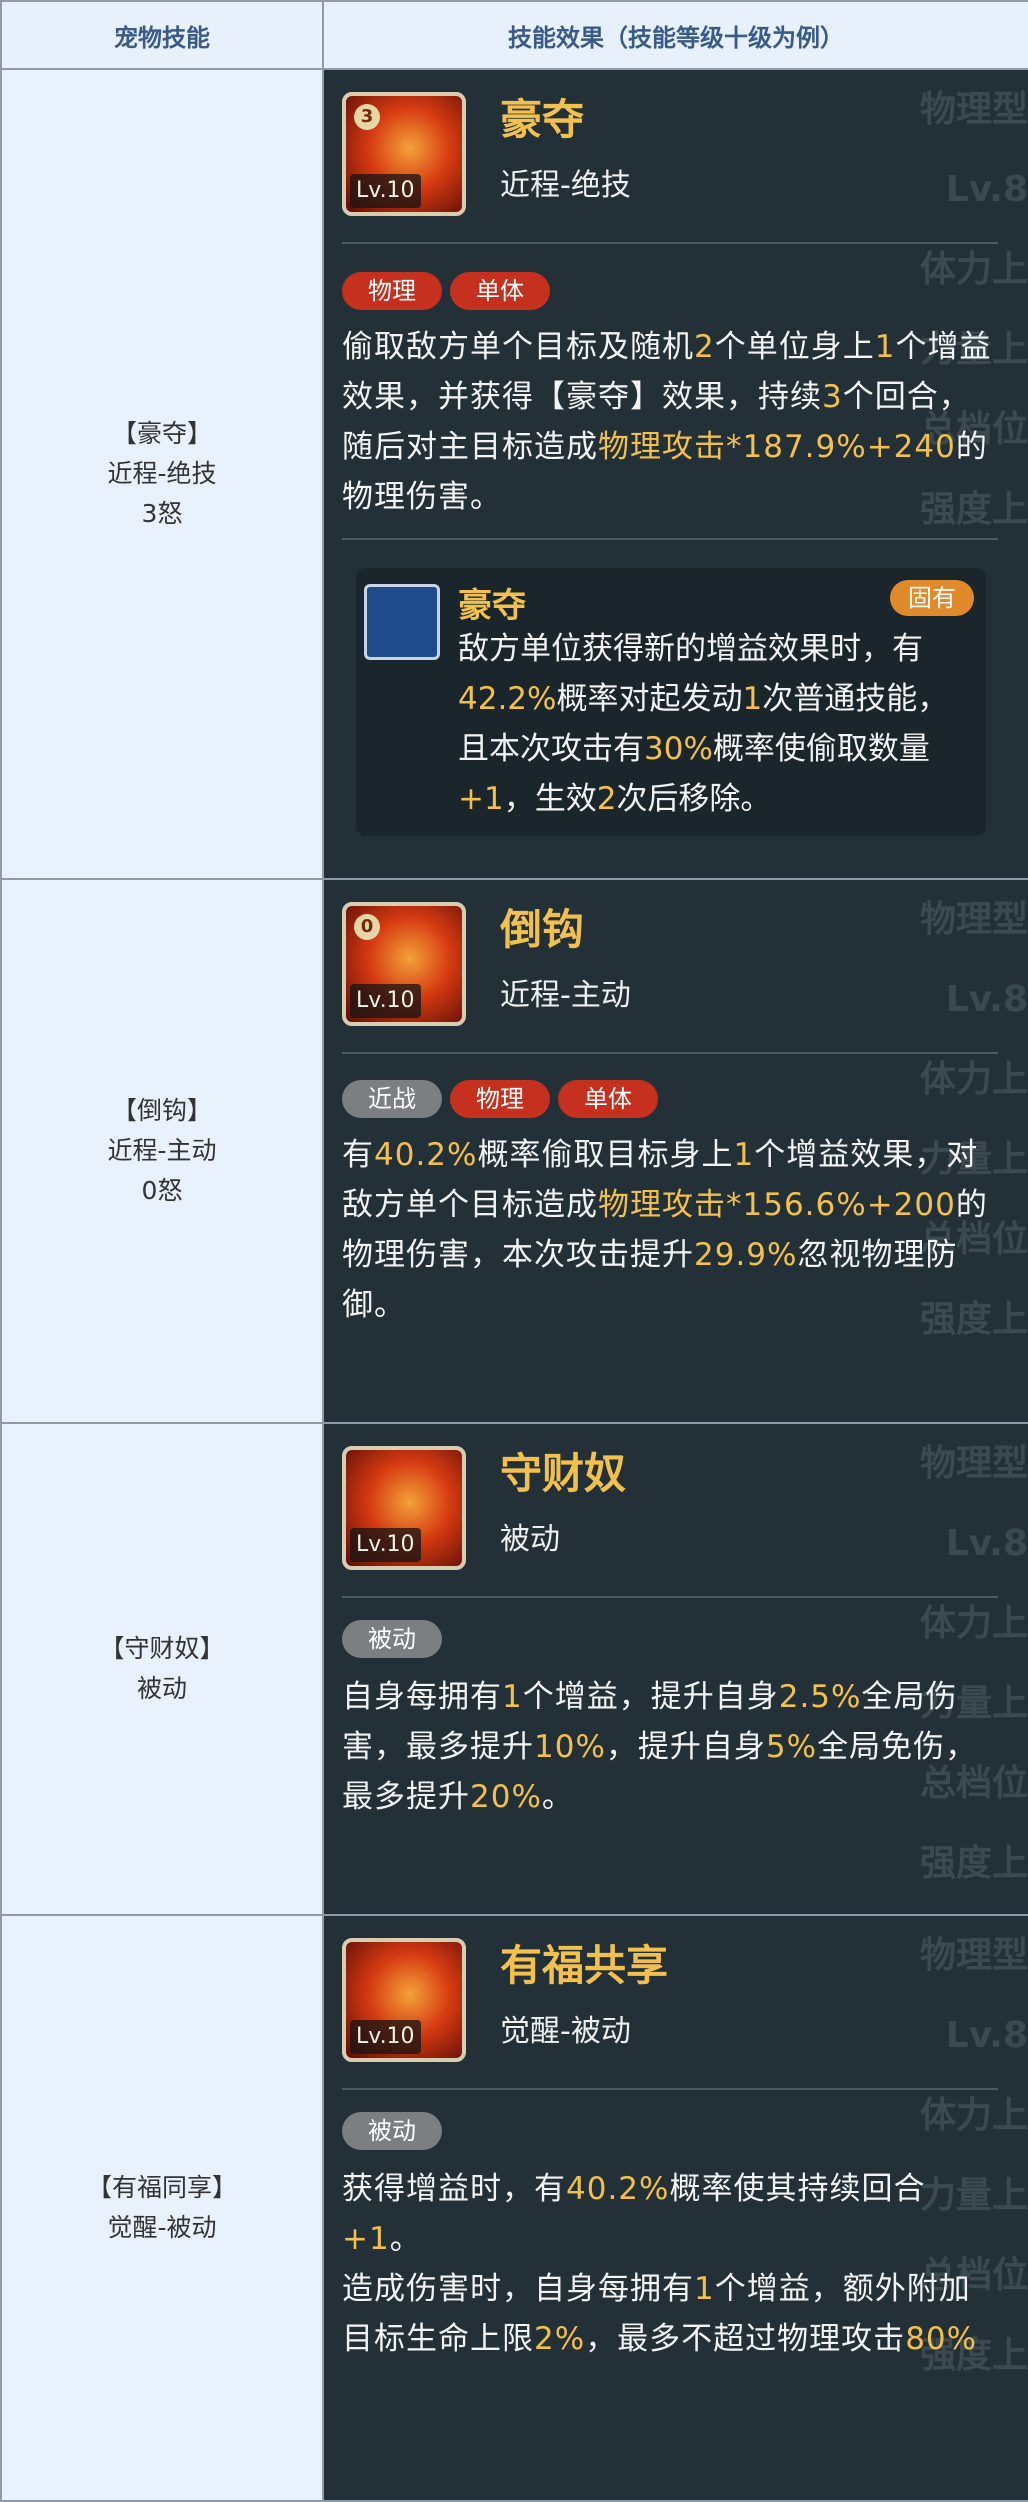 The width and height of the screenshot is (1028, 2502). Describe the element at coordinates (404, 964) in the screenshot. I see `skill-icon: 0 Lv.10` at that location.